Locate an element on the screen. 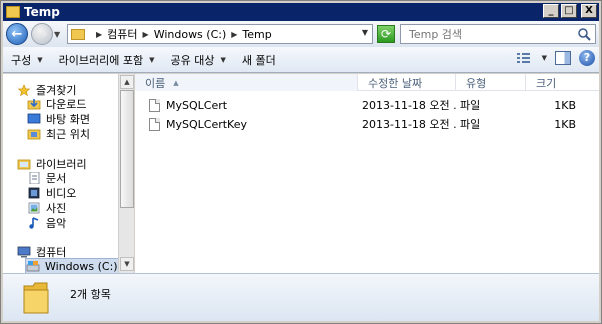 This screenshot has width=602, height=324. file-name: MySQLCertKey is located at coordinates (206, 124).